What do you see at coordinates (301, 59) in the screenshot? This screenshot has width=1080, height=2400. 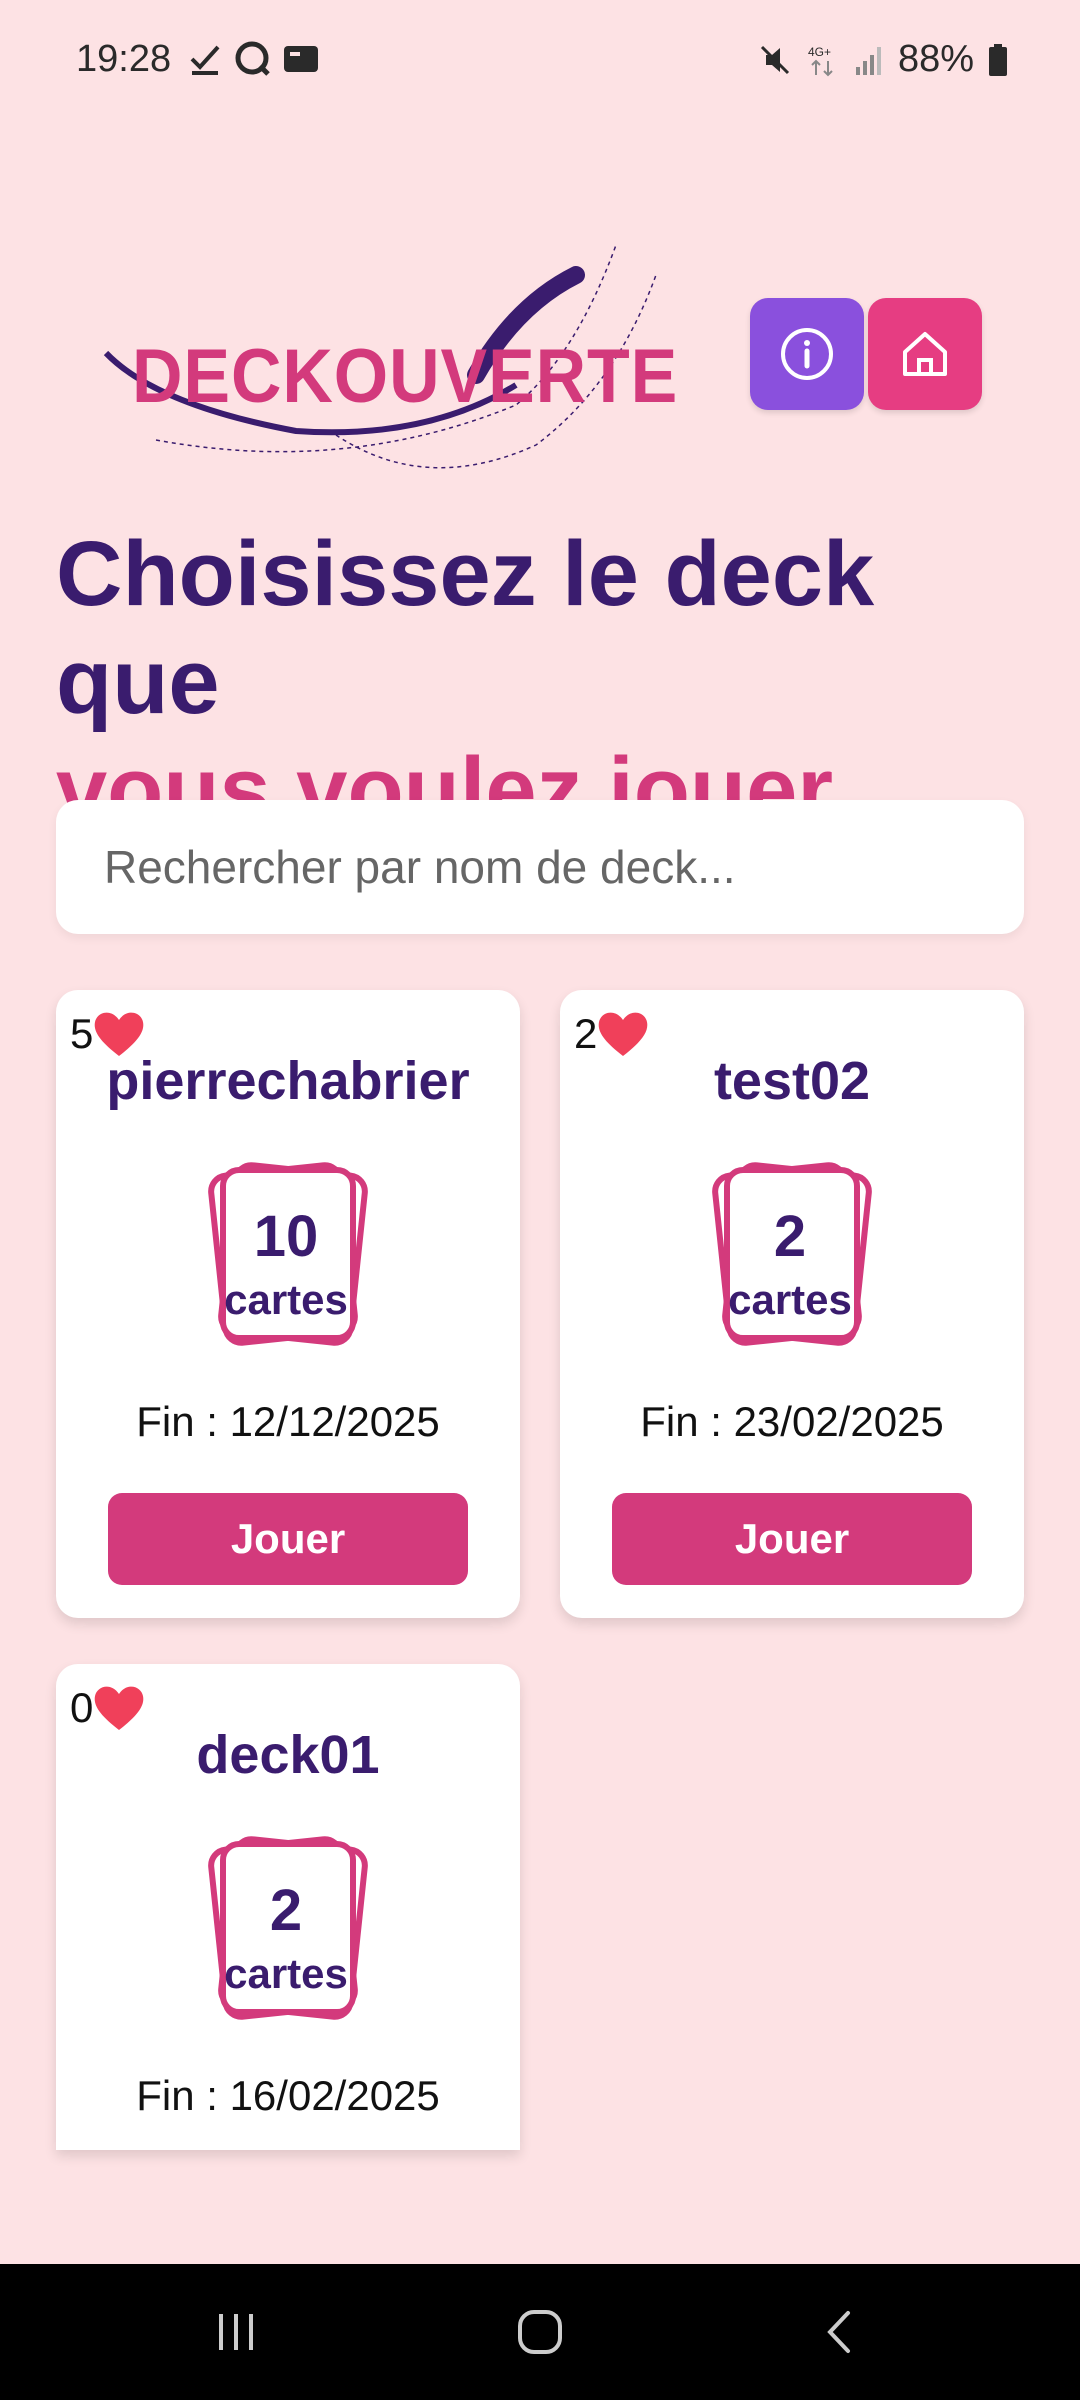 I see `cast-icon` at bounding box center [301, 59].